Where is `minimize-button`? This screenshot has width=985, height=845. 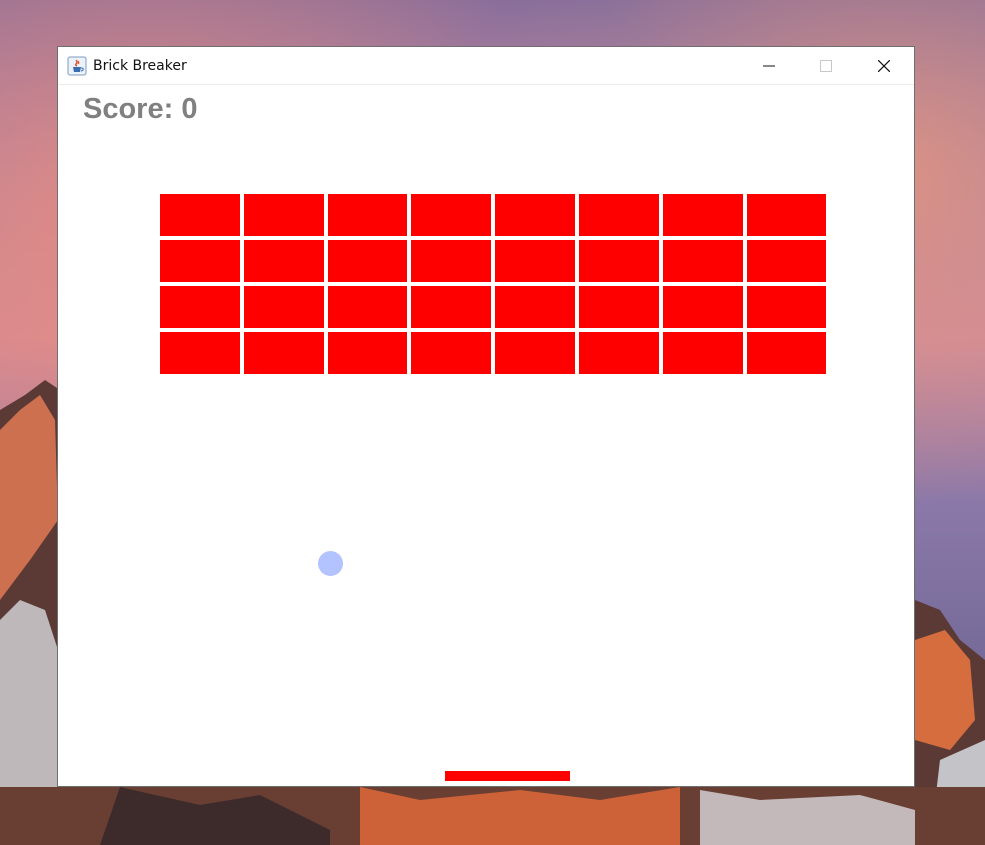 minimize-button is located at coordinates (769, 66).